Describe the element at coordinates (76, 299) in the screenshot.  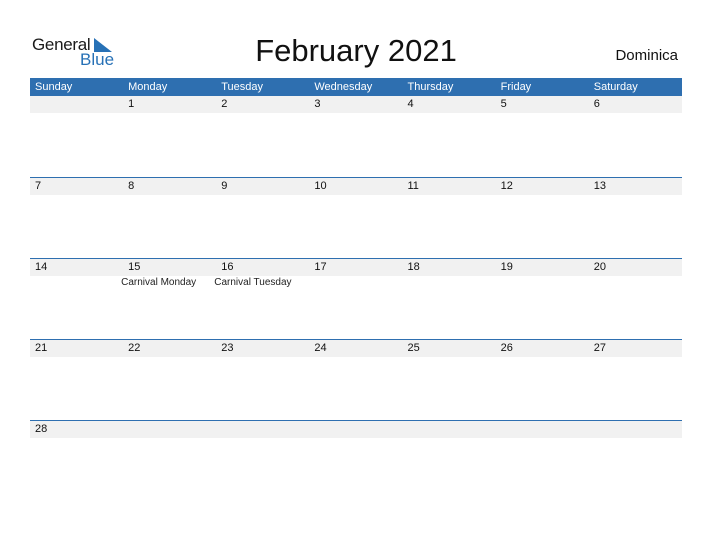
I see `day-cell: 14` at that location.